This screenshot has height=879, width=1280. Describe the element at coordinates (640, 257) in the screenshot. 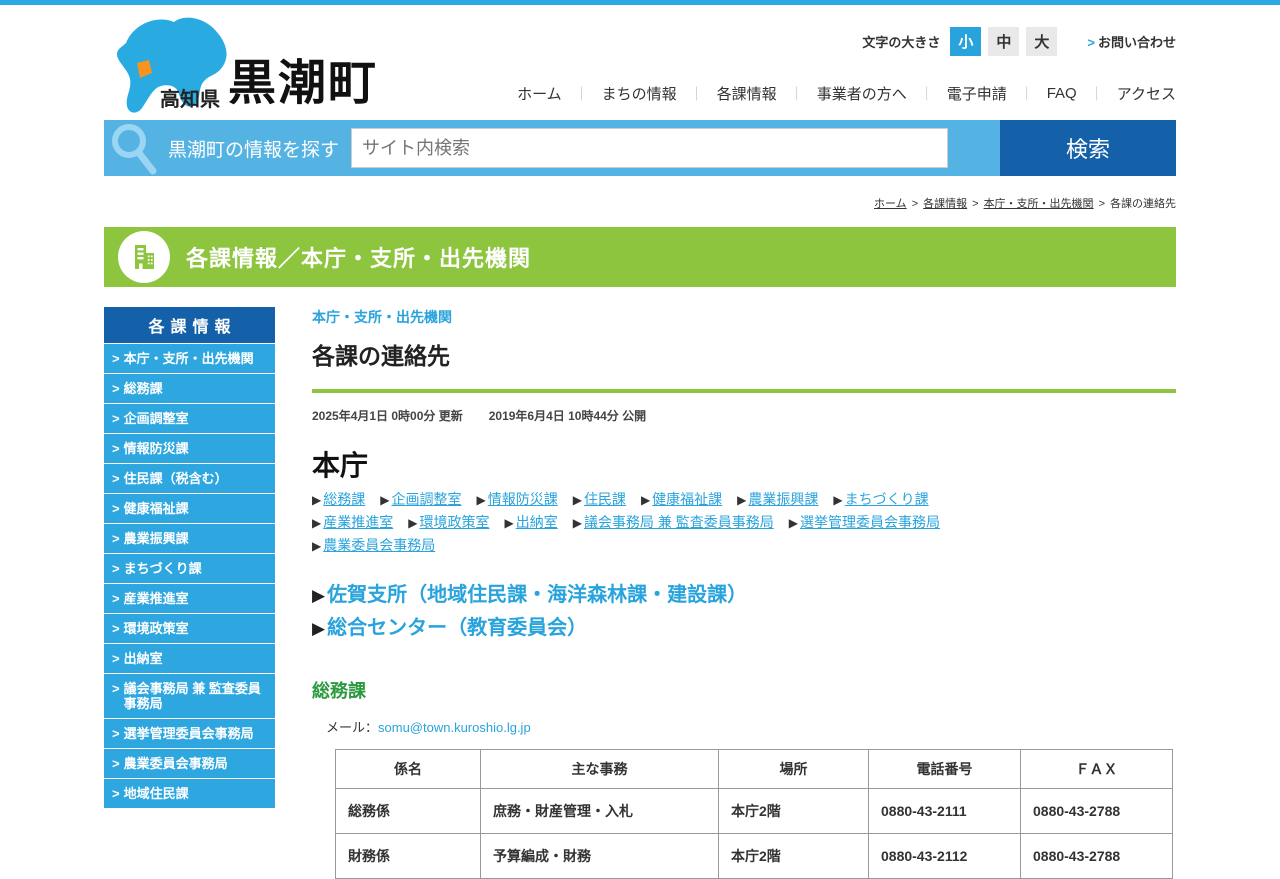

I see `category-banner: 各課情報／本庁・支所・出先機関` at that location.